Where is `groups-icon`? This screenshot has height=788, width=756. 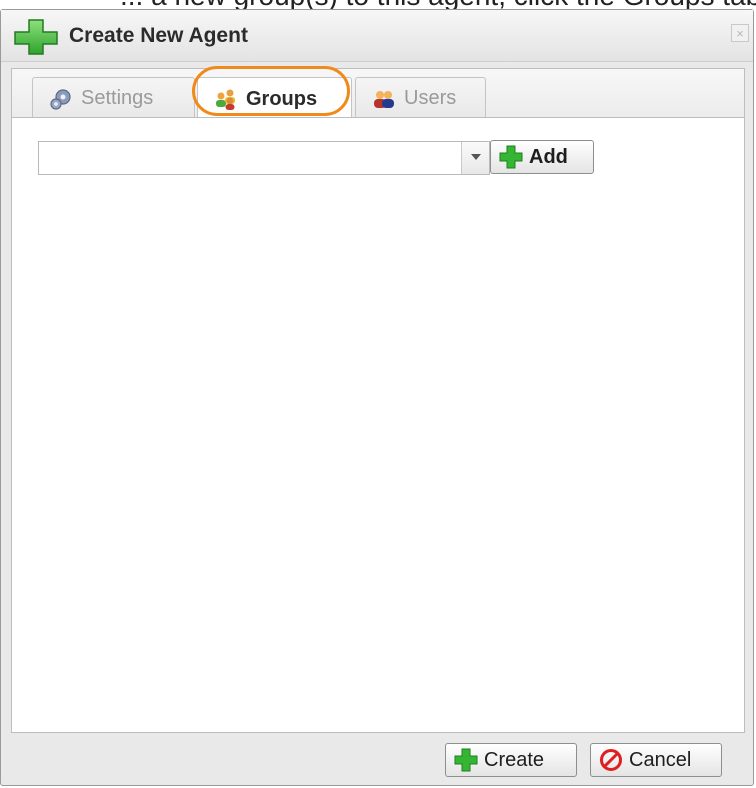
groups-icon is located at coordinates (225, 99).